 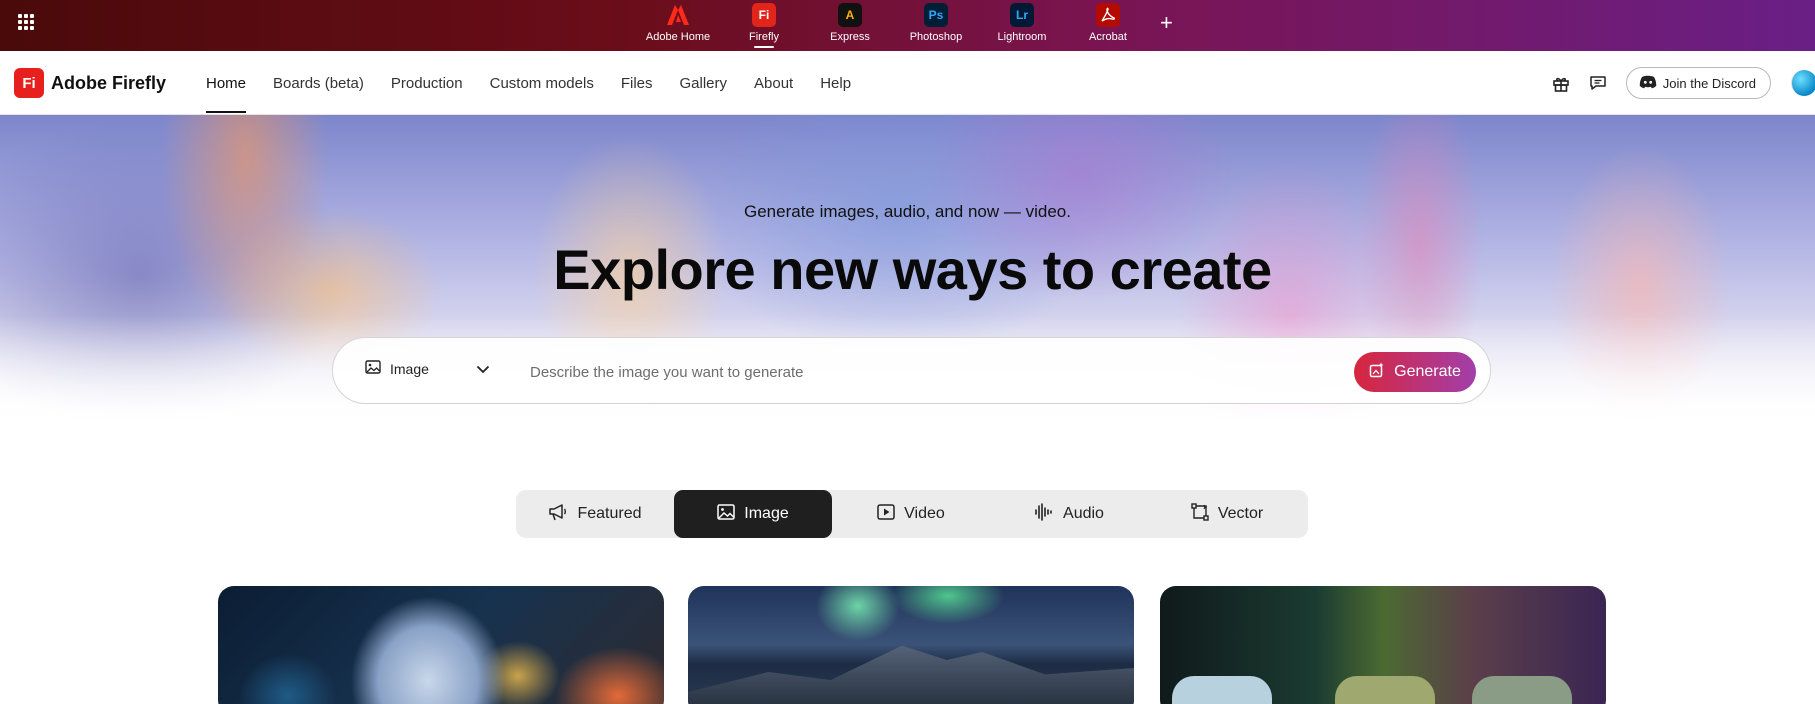 I want to click on app-acrobat: Acrobat, so click(x=1108, y=25).